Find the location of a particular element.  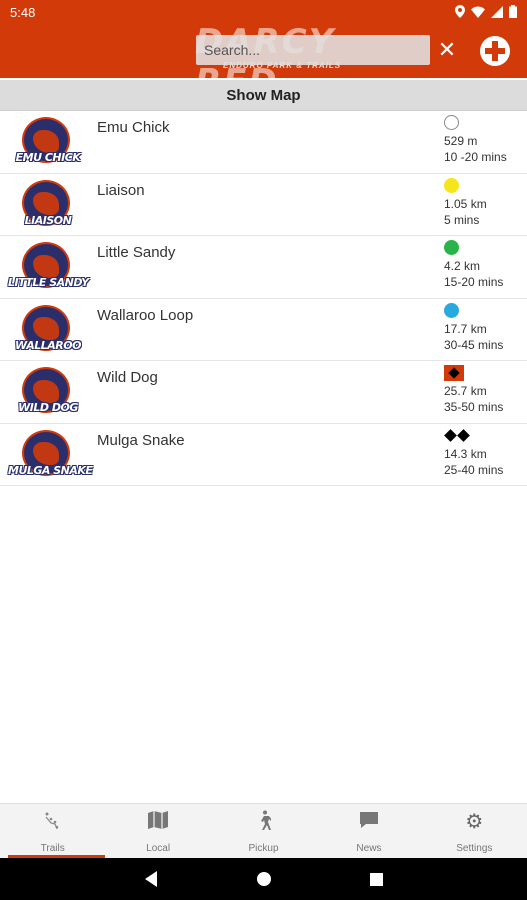

nav-item-trails: Trails is located at coordinates (53, 831).